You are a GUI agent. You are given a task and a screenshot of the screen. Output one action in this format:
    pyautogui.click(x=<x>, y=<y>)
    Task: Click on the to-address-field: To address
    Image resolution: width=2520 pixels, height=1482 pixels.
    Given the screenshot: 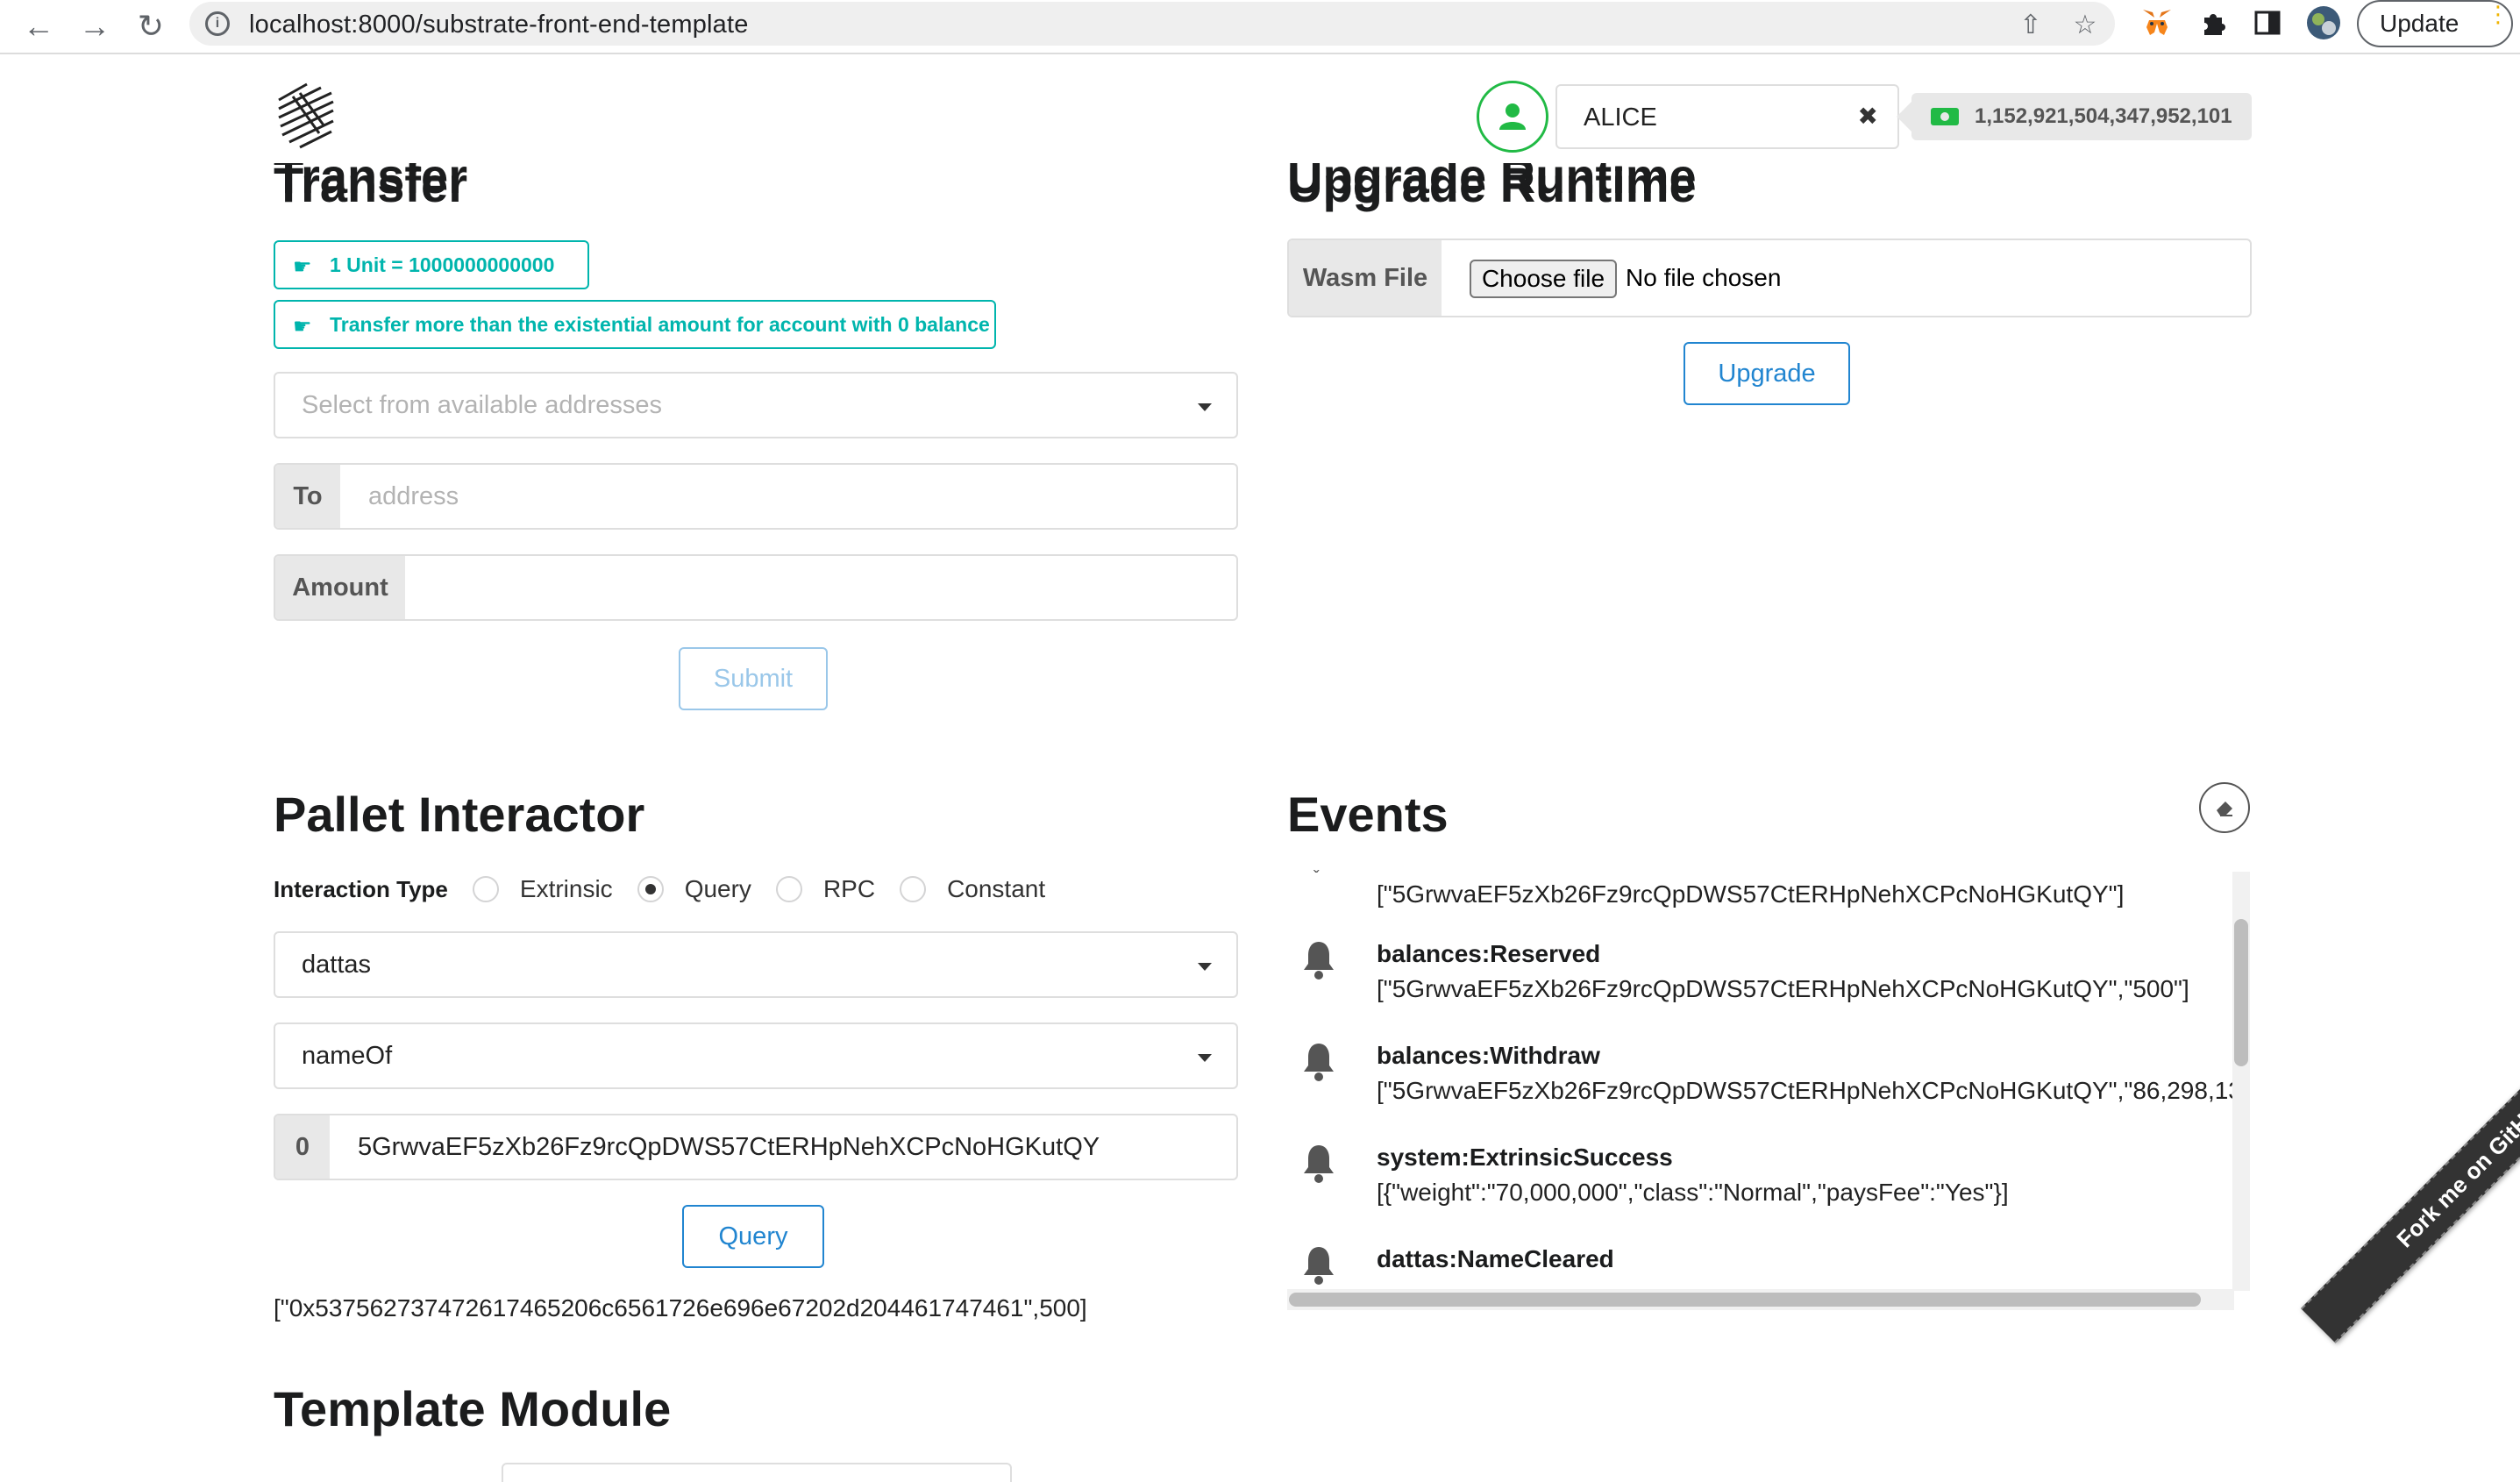 What is the action you would take?
    pyautogui.click(x=756, y=497)
    